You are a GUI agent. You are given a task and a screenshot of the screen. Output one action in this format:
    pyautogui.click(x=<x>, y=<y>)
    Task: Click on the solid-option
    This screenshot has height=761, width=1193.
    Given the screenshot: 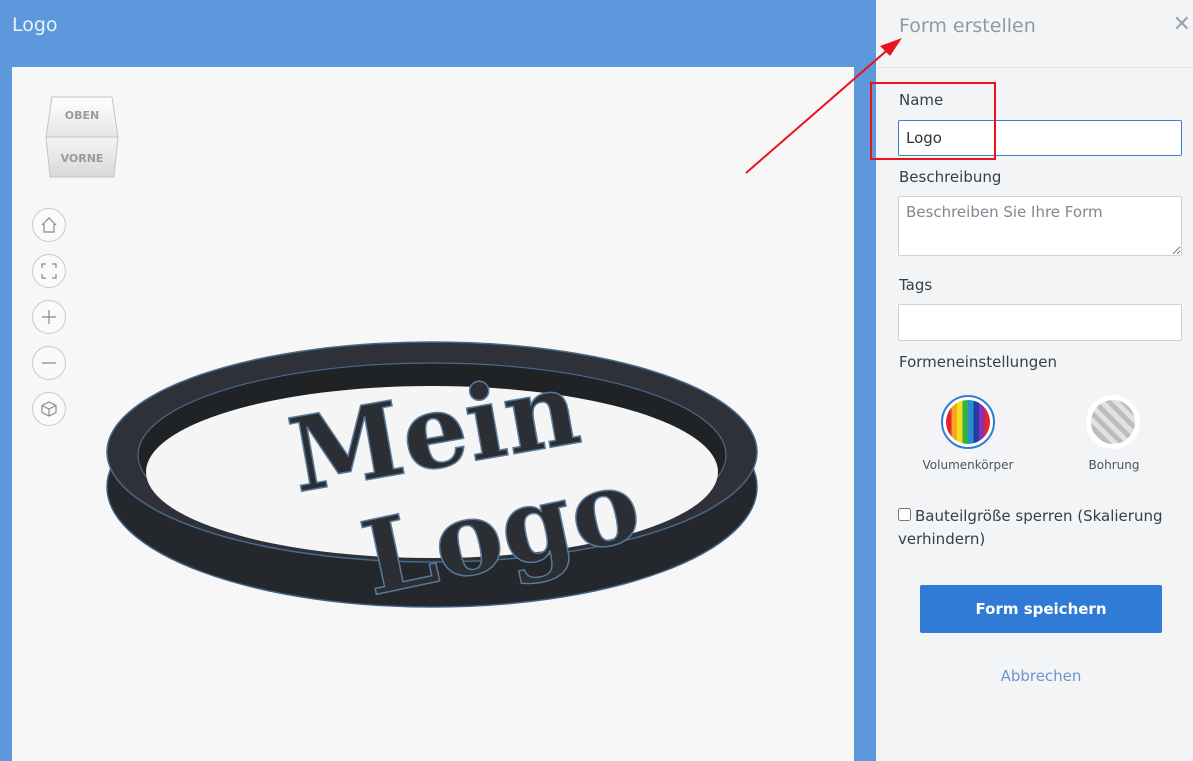 What is the action you would take?
    pyautogui.click(x=968, y=422)
    